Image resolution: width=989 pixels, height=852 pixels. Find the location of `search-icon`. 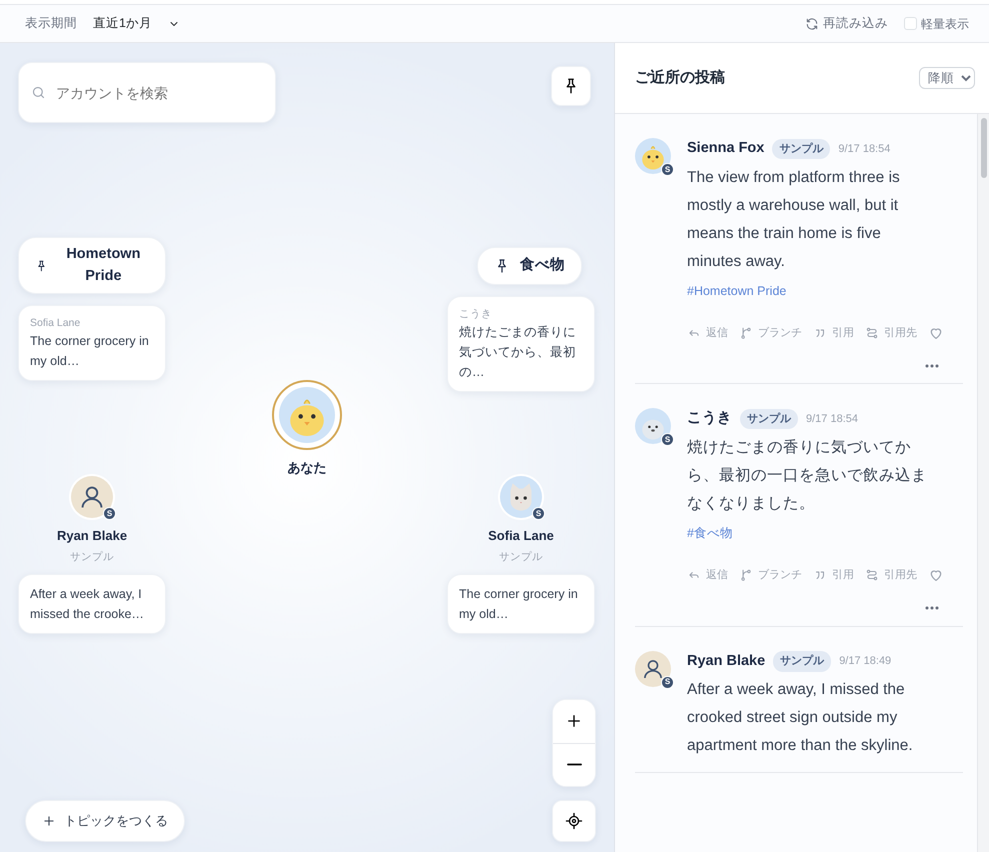

search-icon is located at coordinates (38, 92).